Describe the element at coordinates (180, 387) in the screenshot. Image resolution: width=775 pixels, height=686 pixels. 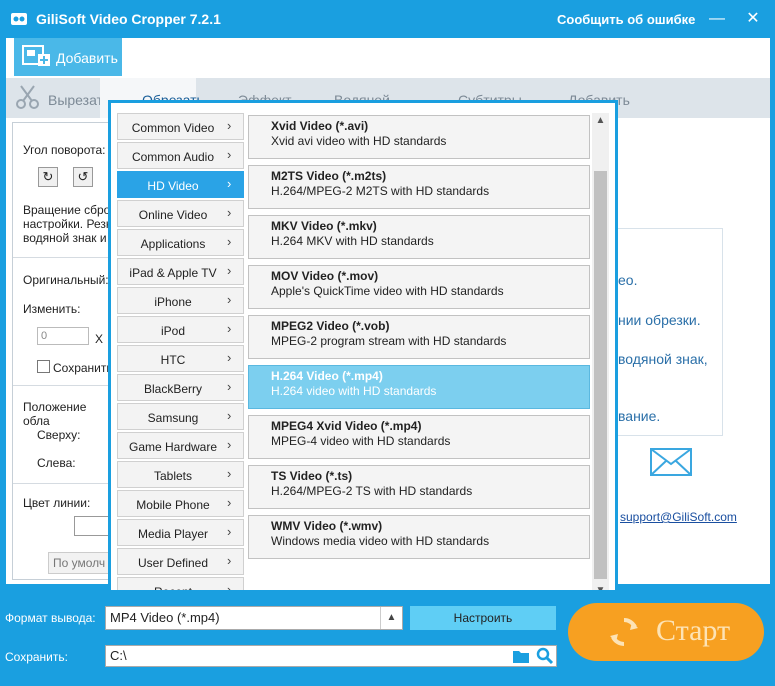
I see `category-item: BlackBerry ›` at that location.